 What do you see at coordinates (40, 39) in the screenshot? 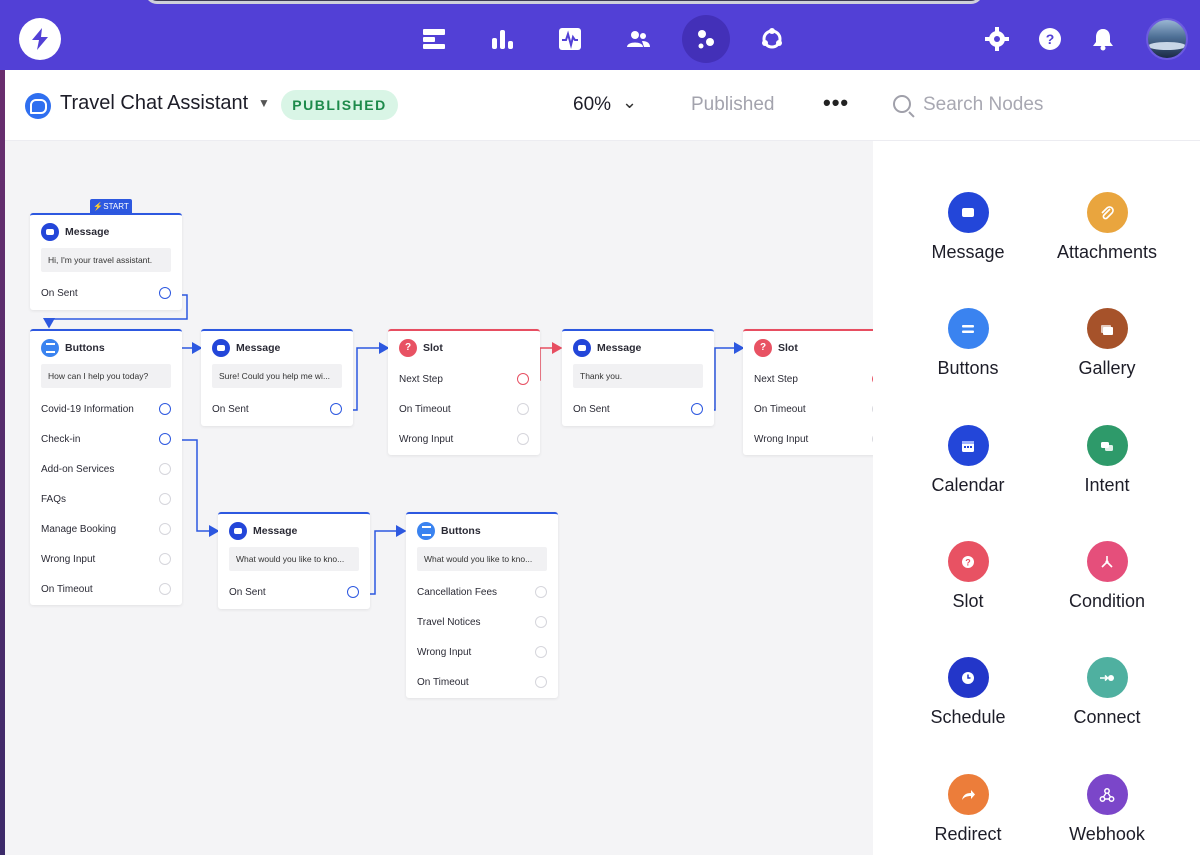
I see `logo-icon` at bounding box center [40, 39].